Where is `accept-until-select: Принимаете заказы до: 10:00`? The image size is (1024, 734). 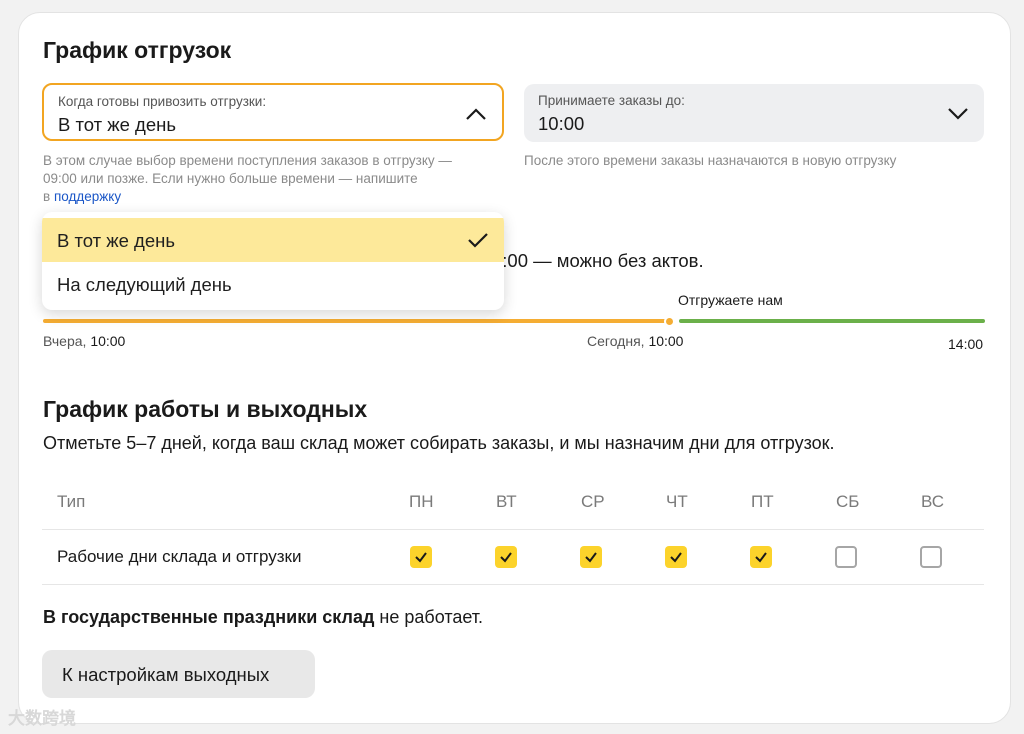 accept-until-select: Принимаете заказы до: 10:00 is located at coordinates (754, 113).